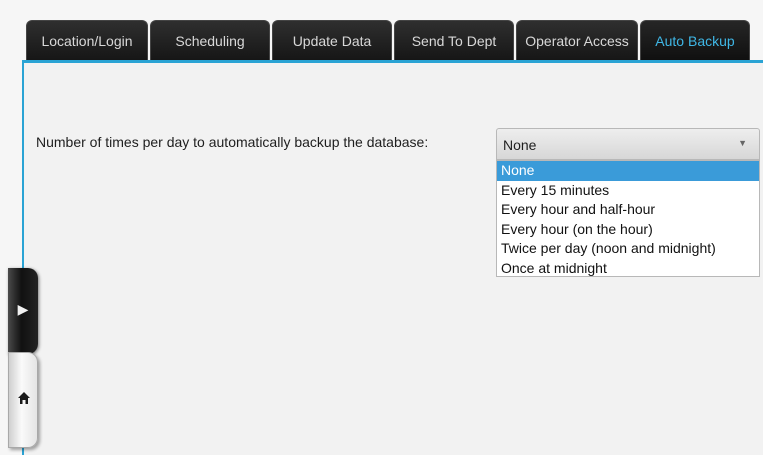 The image size is (763, 455). I want to click on home-icon, so click(24, 400).